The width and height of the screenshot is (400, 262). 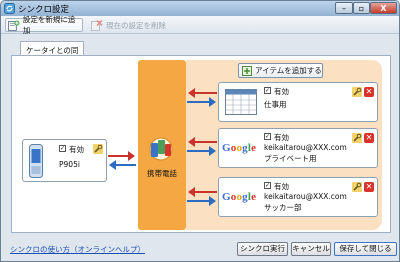 What do you see at coordinates (281, 137) in the screenshot?
I see `target2-enabled-label: 有効` at bounding box center [281, 137].